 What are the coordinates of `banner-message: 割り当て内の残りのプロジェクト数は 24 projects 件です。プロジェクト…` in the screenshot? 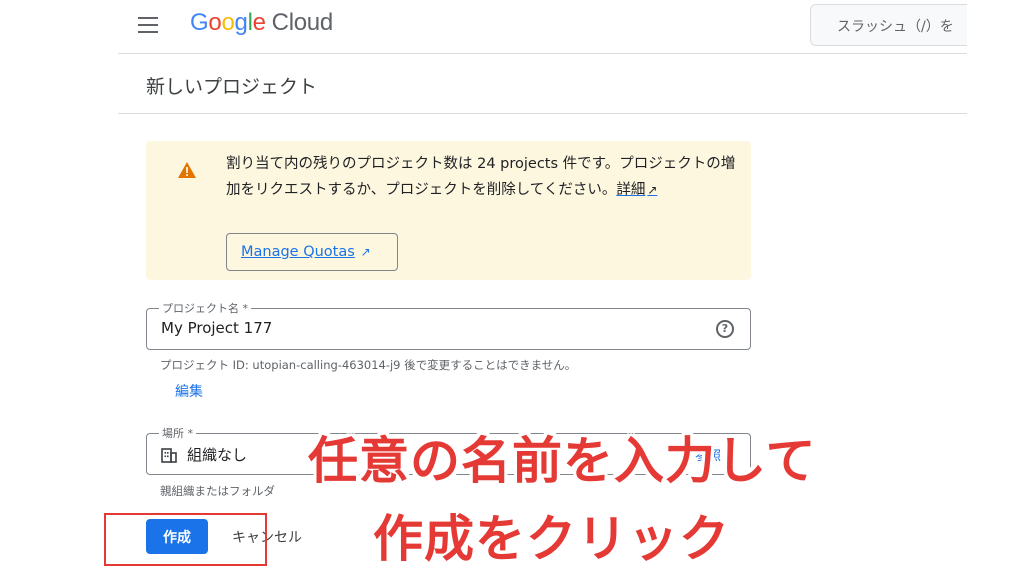 It's located at (481, 177).